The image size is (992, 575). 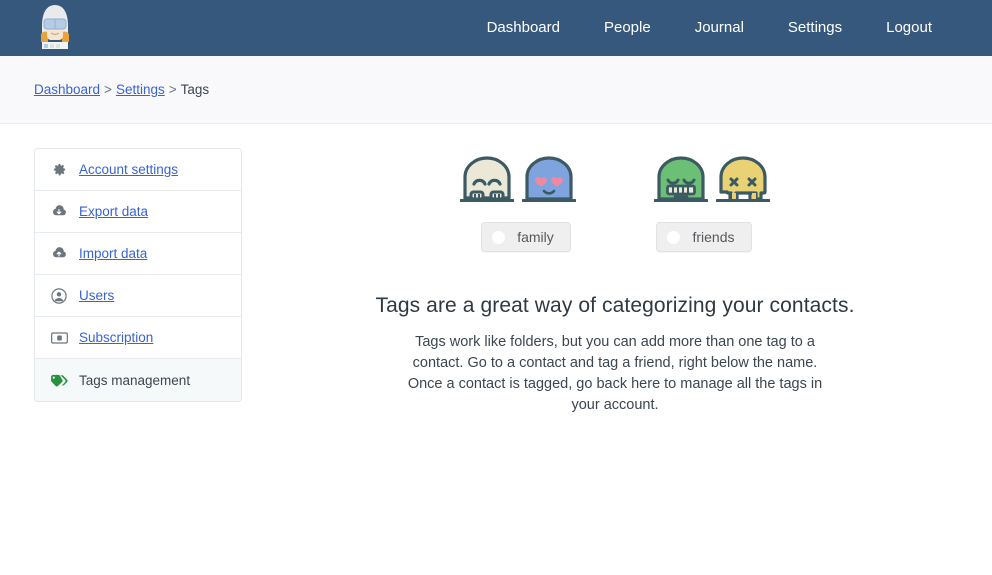 I want to click on tag-row-gap, so click(x=615, y=237).